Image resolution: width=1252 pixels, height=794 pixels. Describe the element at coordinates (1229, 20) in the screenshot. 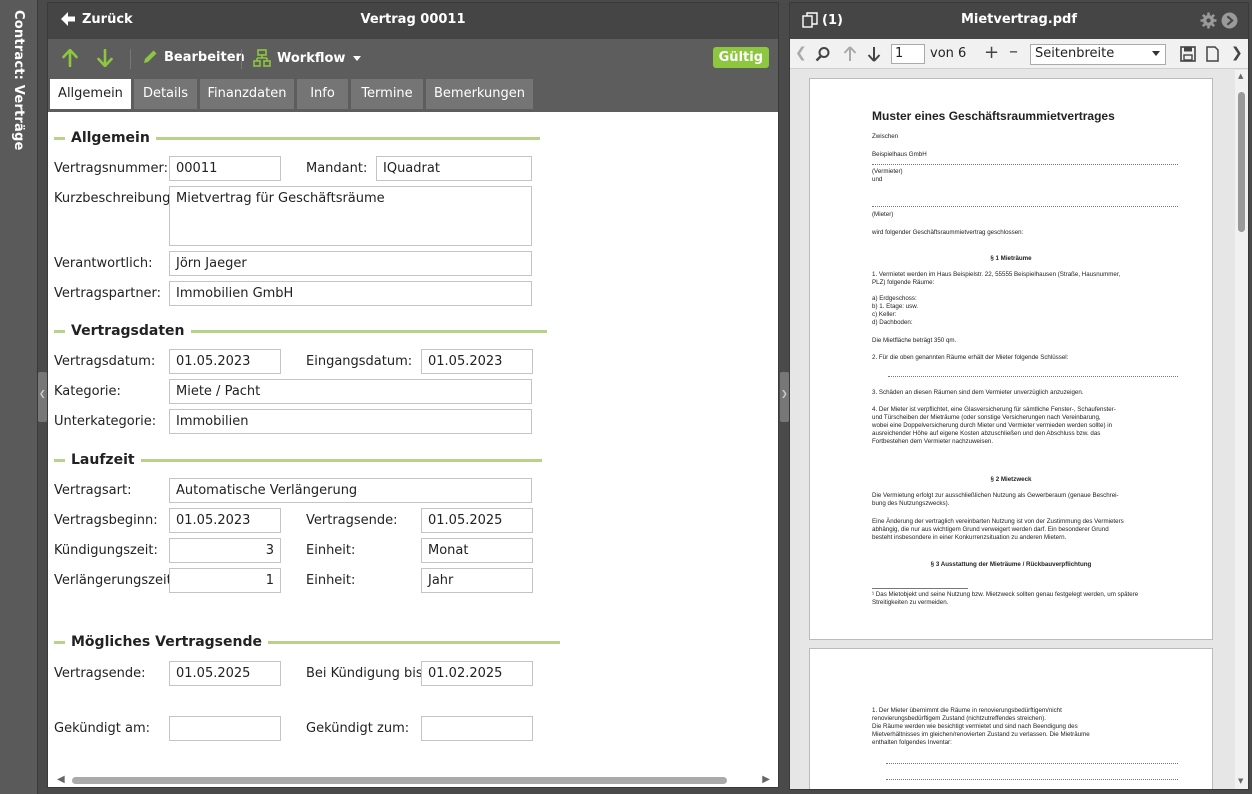

I see `next-circle-icon` at that location.